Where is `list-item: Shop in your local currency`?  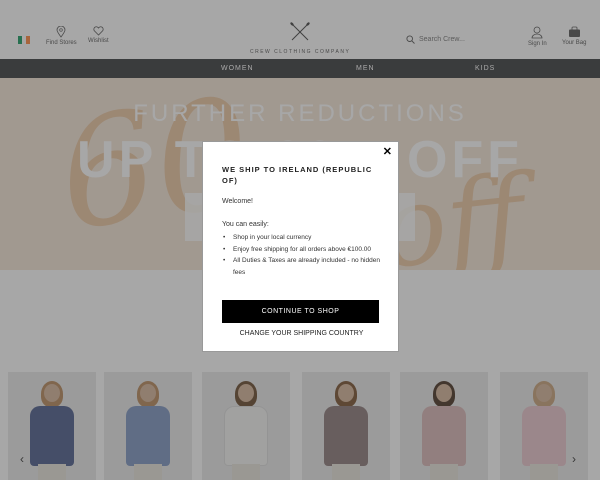 list-item: Shop in your local currency is located at coordinates (302, 238).